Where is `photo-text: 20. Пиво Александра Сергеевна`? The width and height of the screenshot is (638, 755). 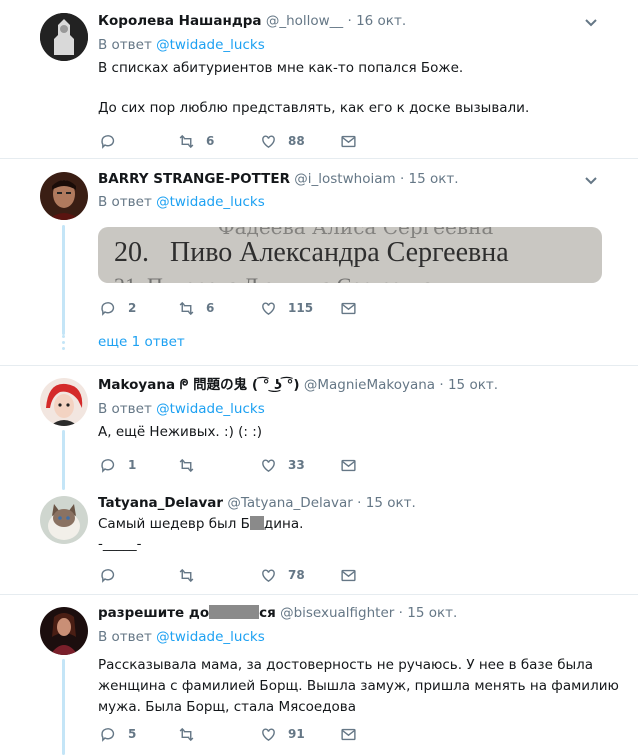
photo-text: 20. Пиво Александра Сергеевна is located at coordinates (311, 252).